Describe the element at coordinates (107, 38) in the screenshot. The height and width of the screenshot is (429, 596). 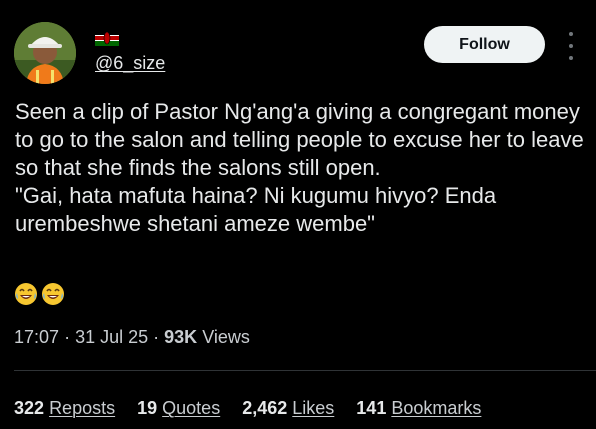
I see `kenya-flag-icon` at that location.